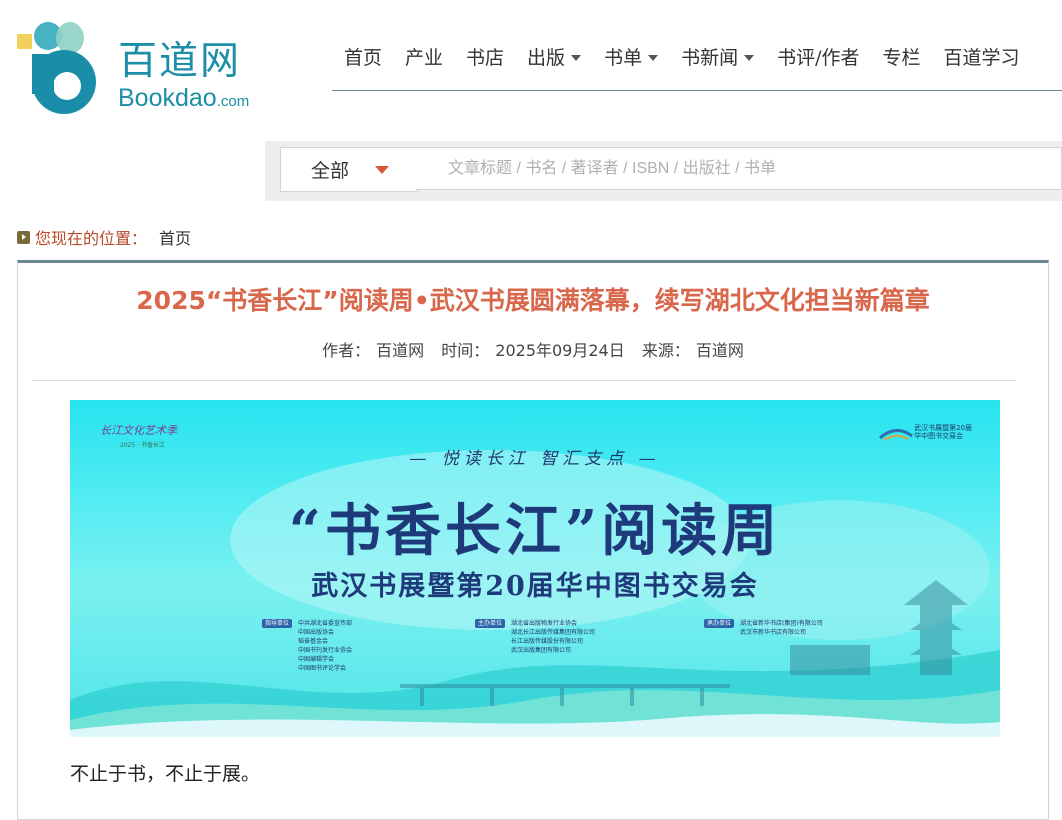 This screenshot has height=820, width=1062. Describe the element at coordinates (896, 435) in the screenshot. I see `book-fair-logo-icon` at that location.